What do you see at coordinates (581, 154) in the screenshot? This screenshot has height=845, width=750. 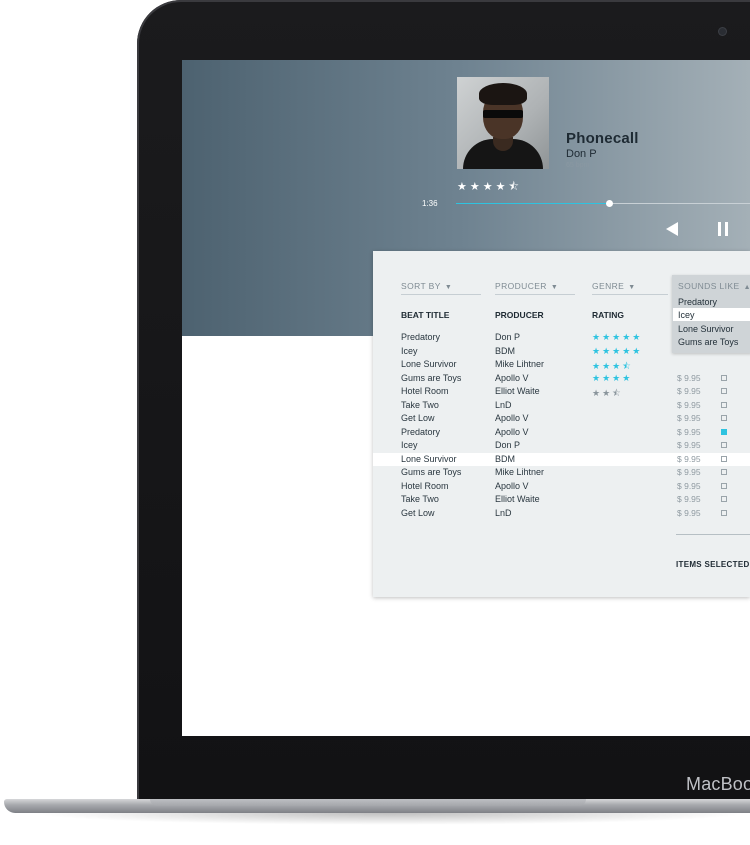 I see `track-artist: Don P` at bounding box center [581, 154].